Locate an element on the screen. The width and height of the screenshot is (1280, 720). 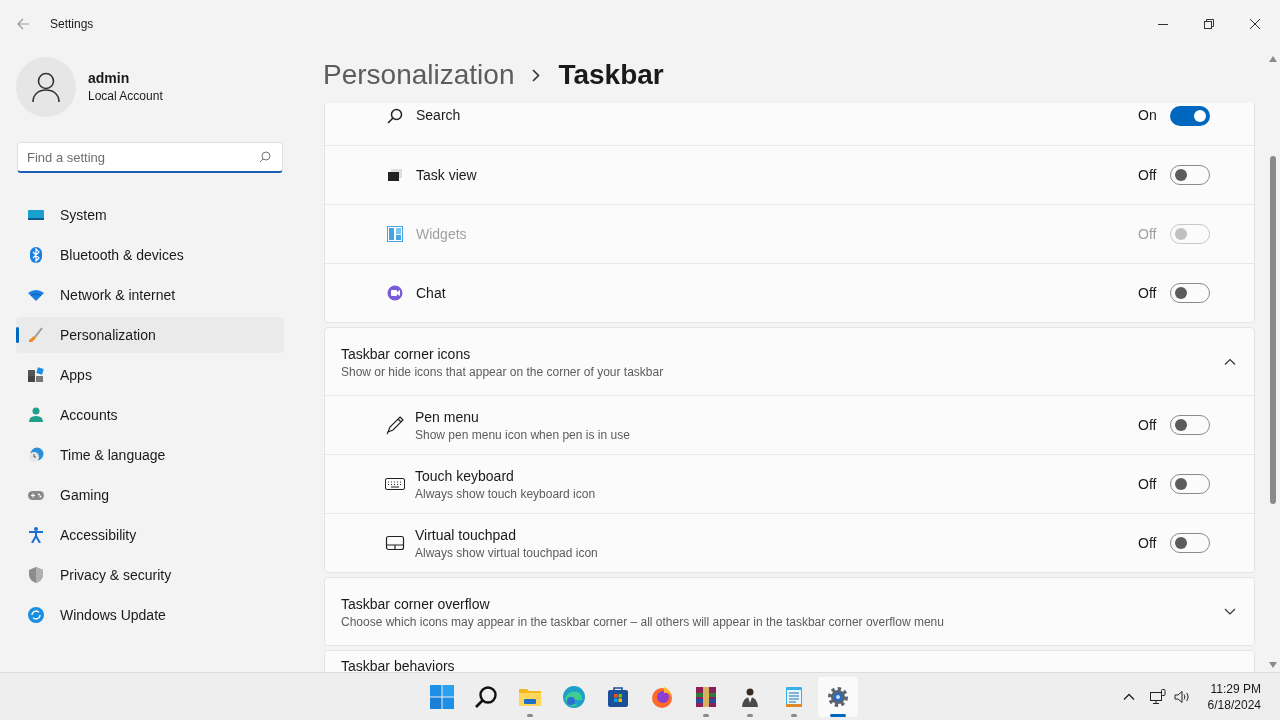
network-icon is located at coordinates (1157, 696).